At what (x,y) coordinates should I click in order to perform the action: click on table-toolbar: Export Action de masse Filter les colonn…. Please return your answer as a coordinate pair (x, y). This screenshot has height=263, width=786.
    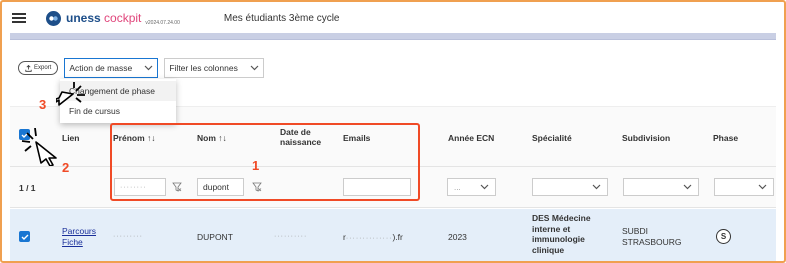
    Looking at the image, I should click on (141, 68).